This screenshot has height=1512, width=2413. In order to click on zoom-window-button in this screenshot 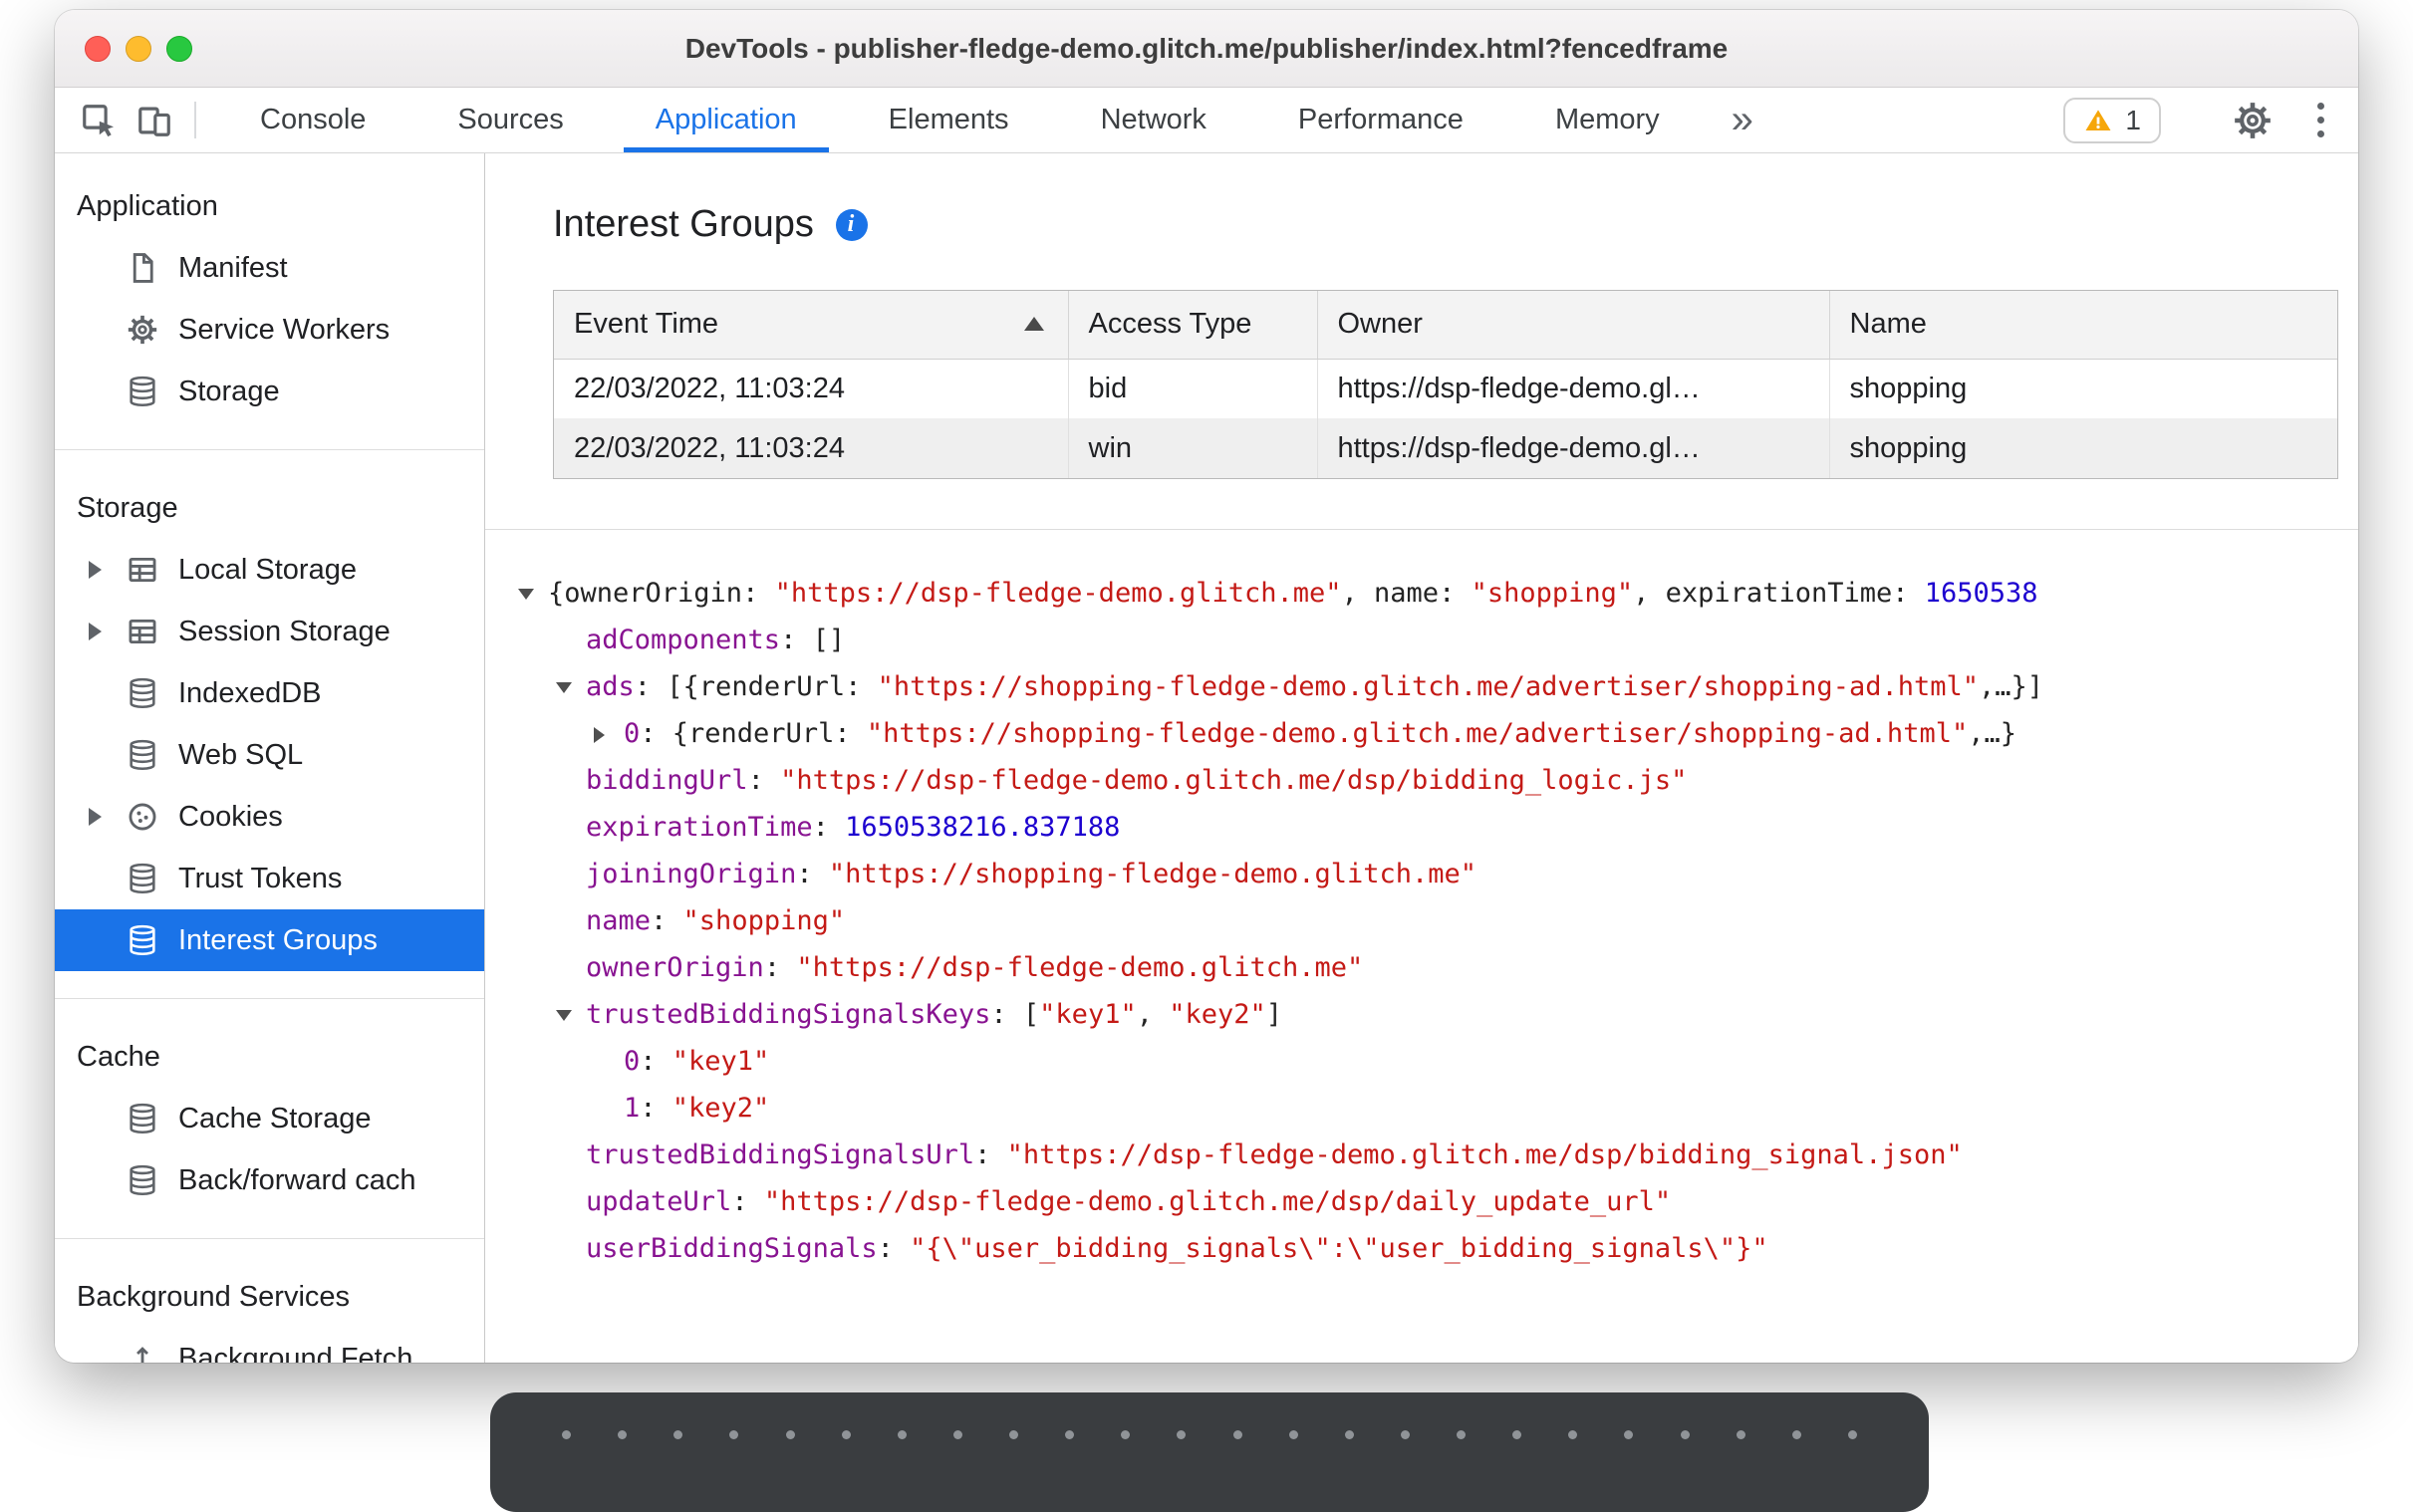, I will do `click(179, 49)`.